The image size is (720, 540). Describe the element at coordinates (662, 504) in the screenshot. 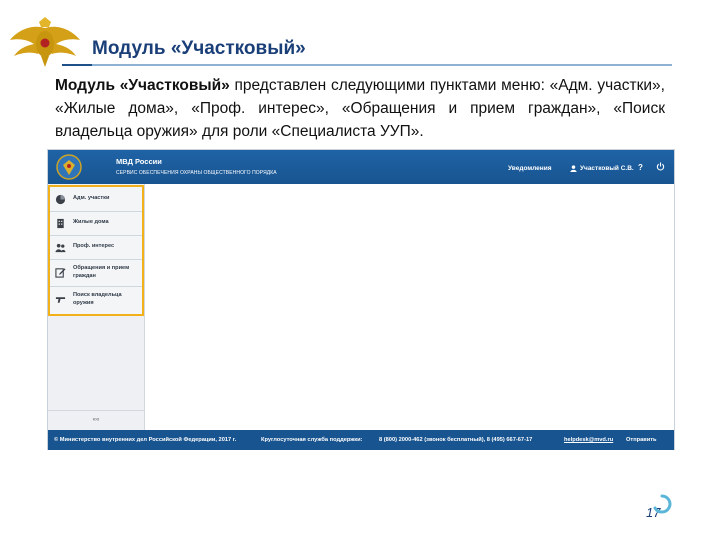

I see `swirl-decoration-icon` at that location.